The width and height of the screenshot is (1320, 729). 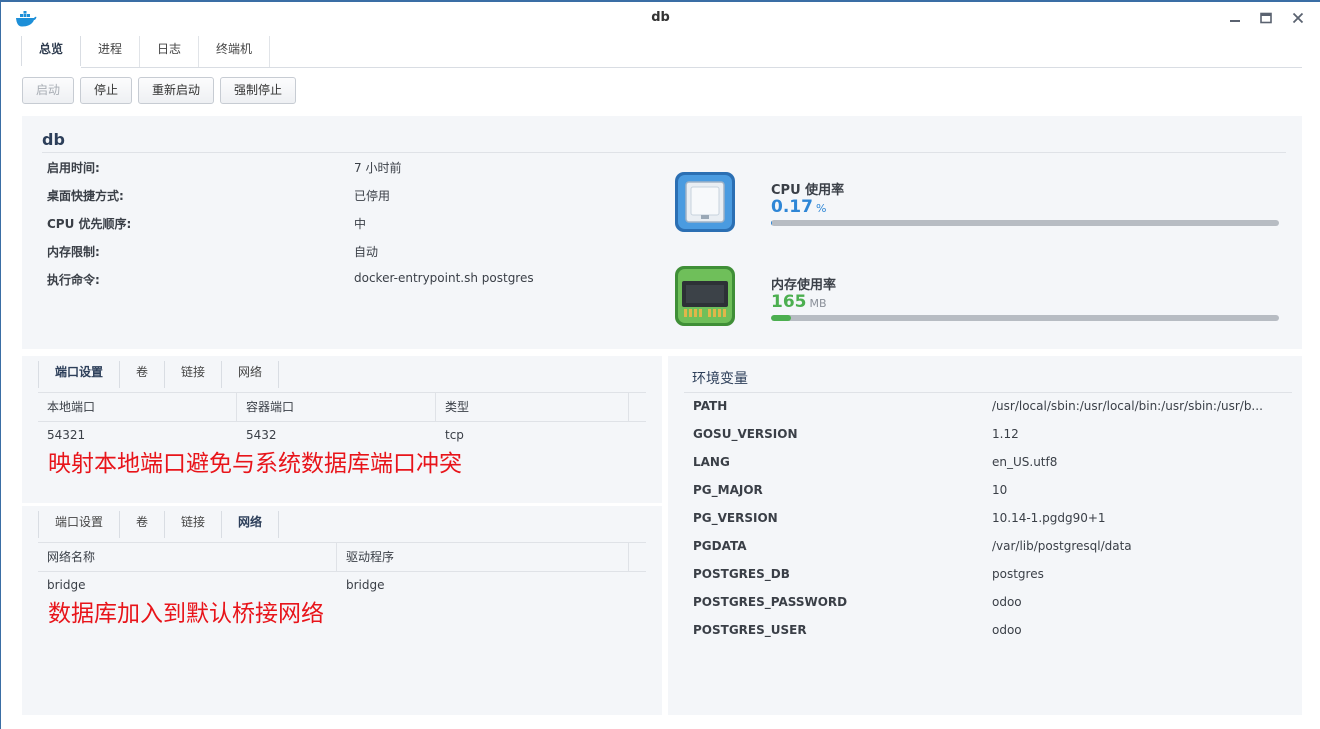 I want to click on start-button: 启动, so click(x=48, y=90).